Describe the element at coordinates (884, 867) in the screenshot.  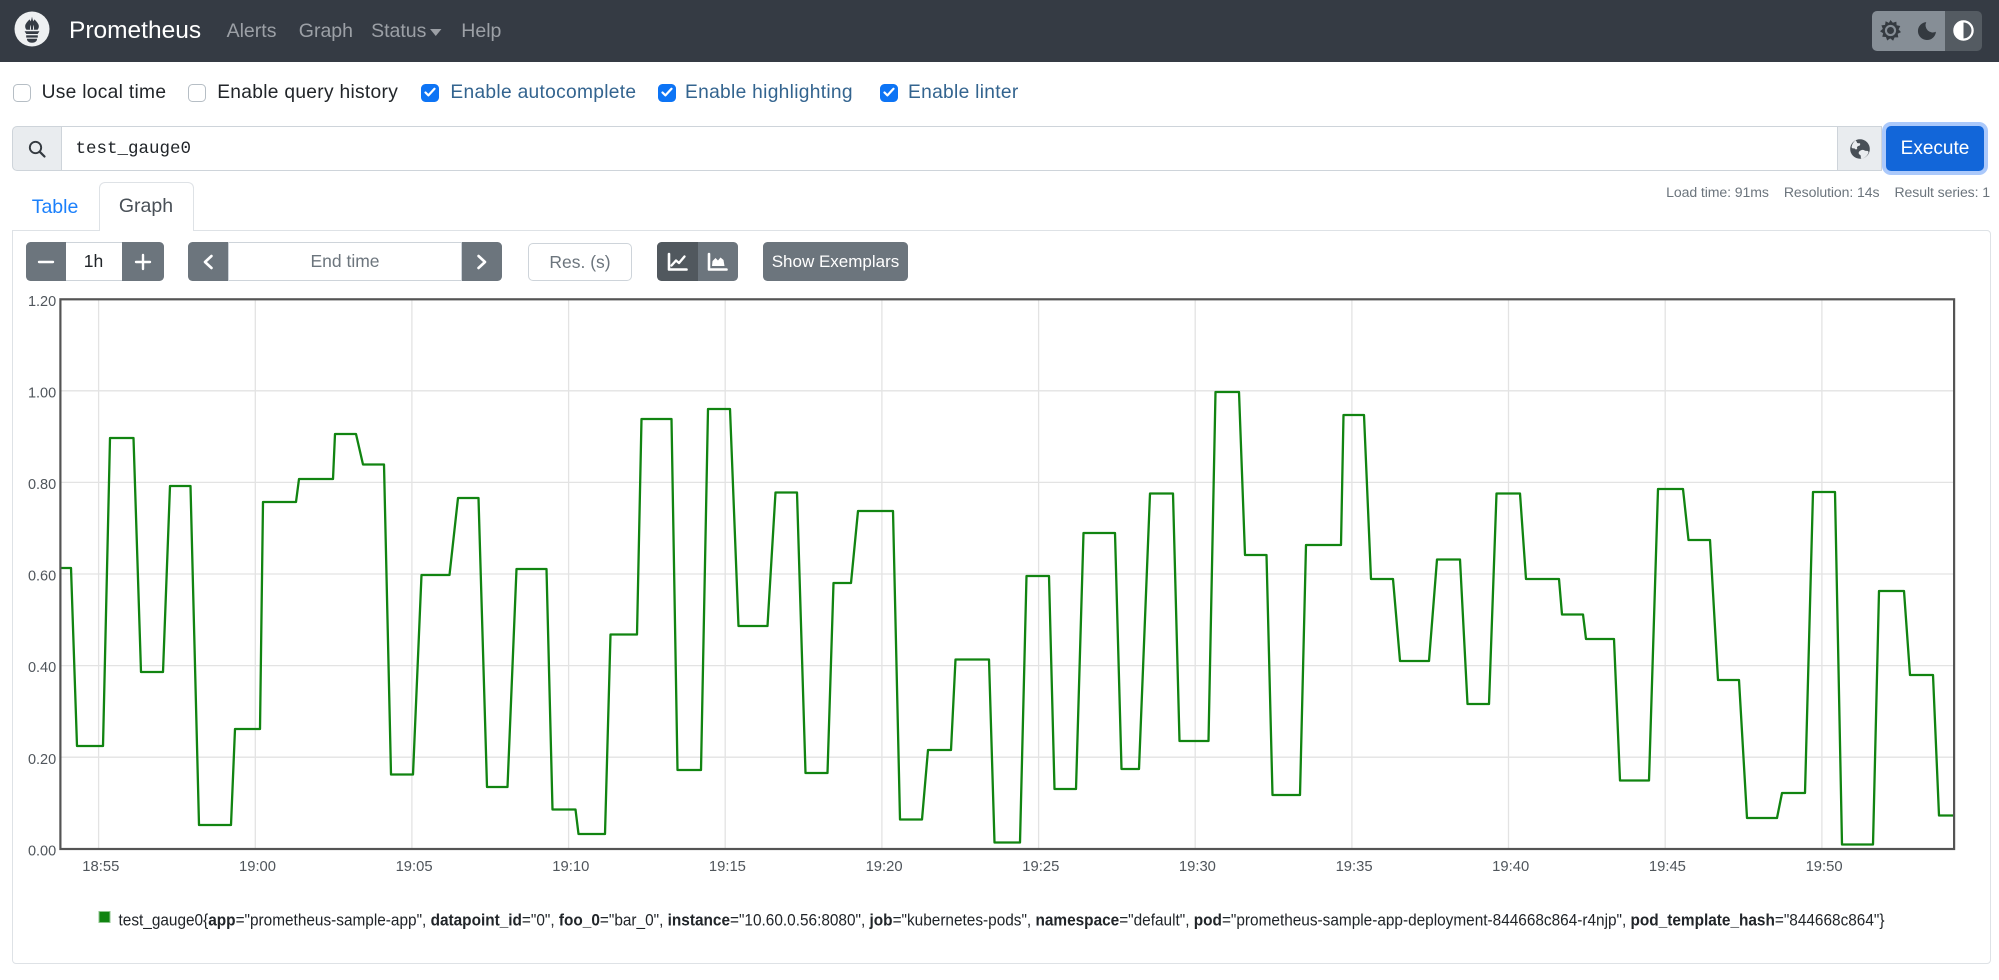
I see `svg-text: 19:20` at that location.